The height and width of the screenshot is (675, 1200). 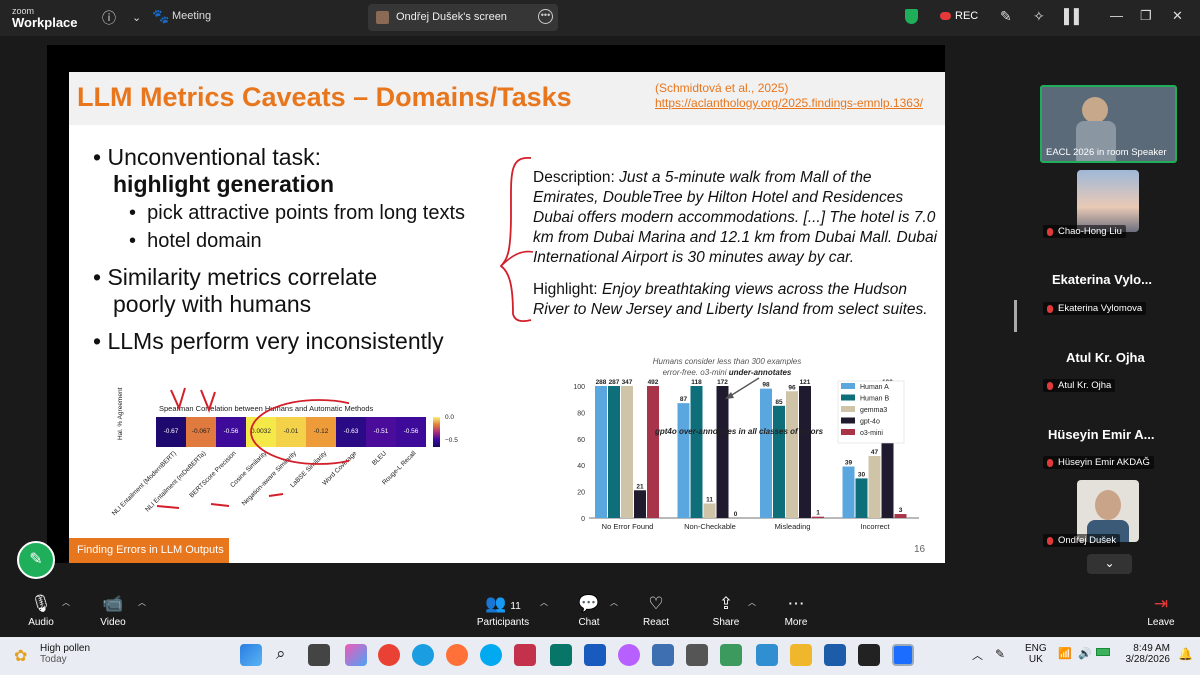 I want to click on heatmap-cell: -0.51, so click(x=381, y=432).